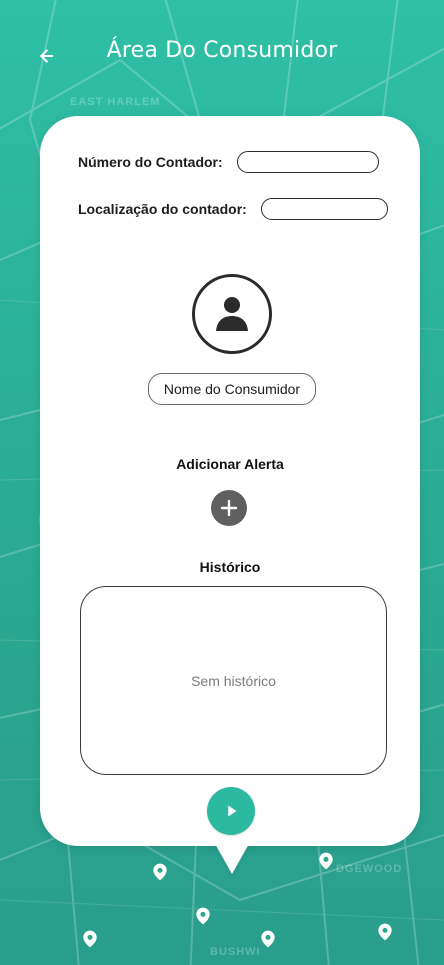 This screenshot has width=444, height=965. I want to click on card-pointer, so click(232, 858).